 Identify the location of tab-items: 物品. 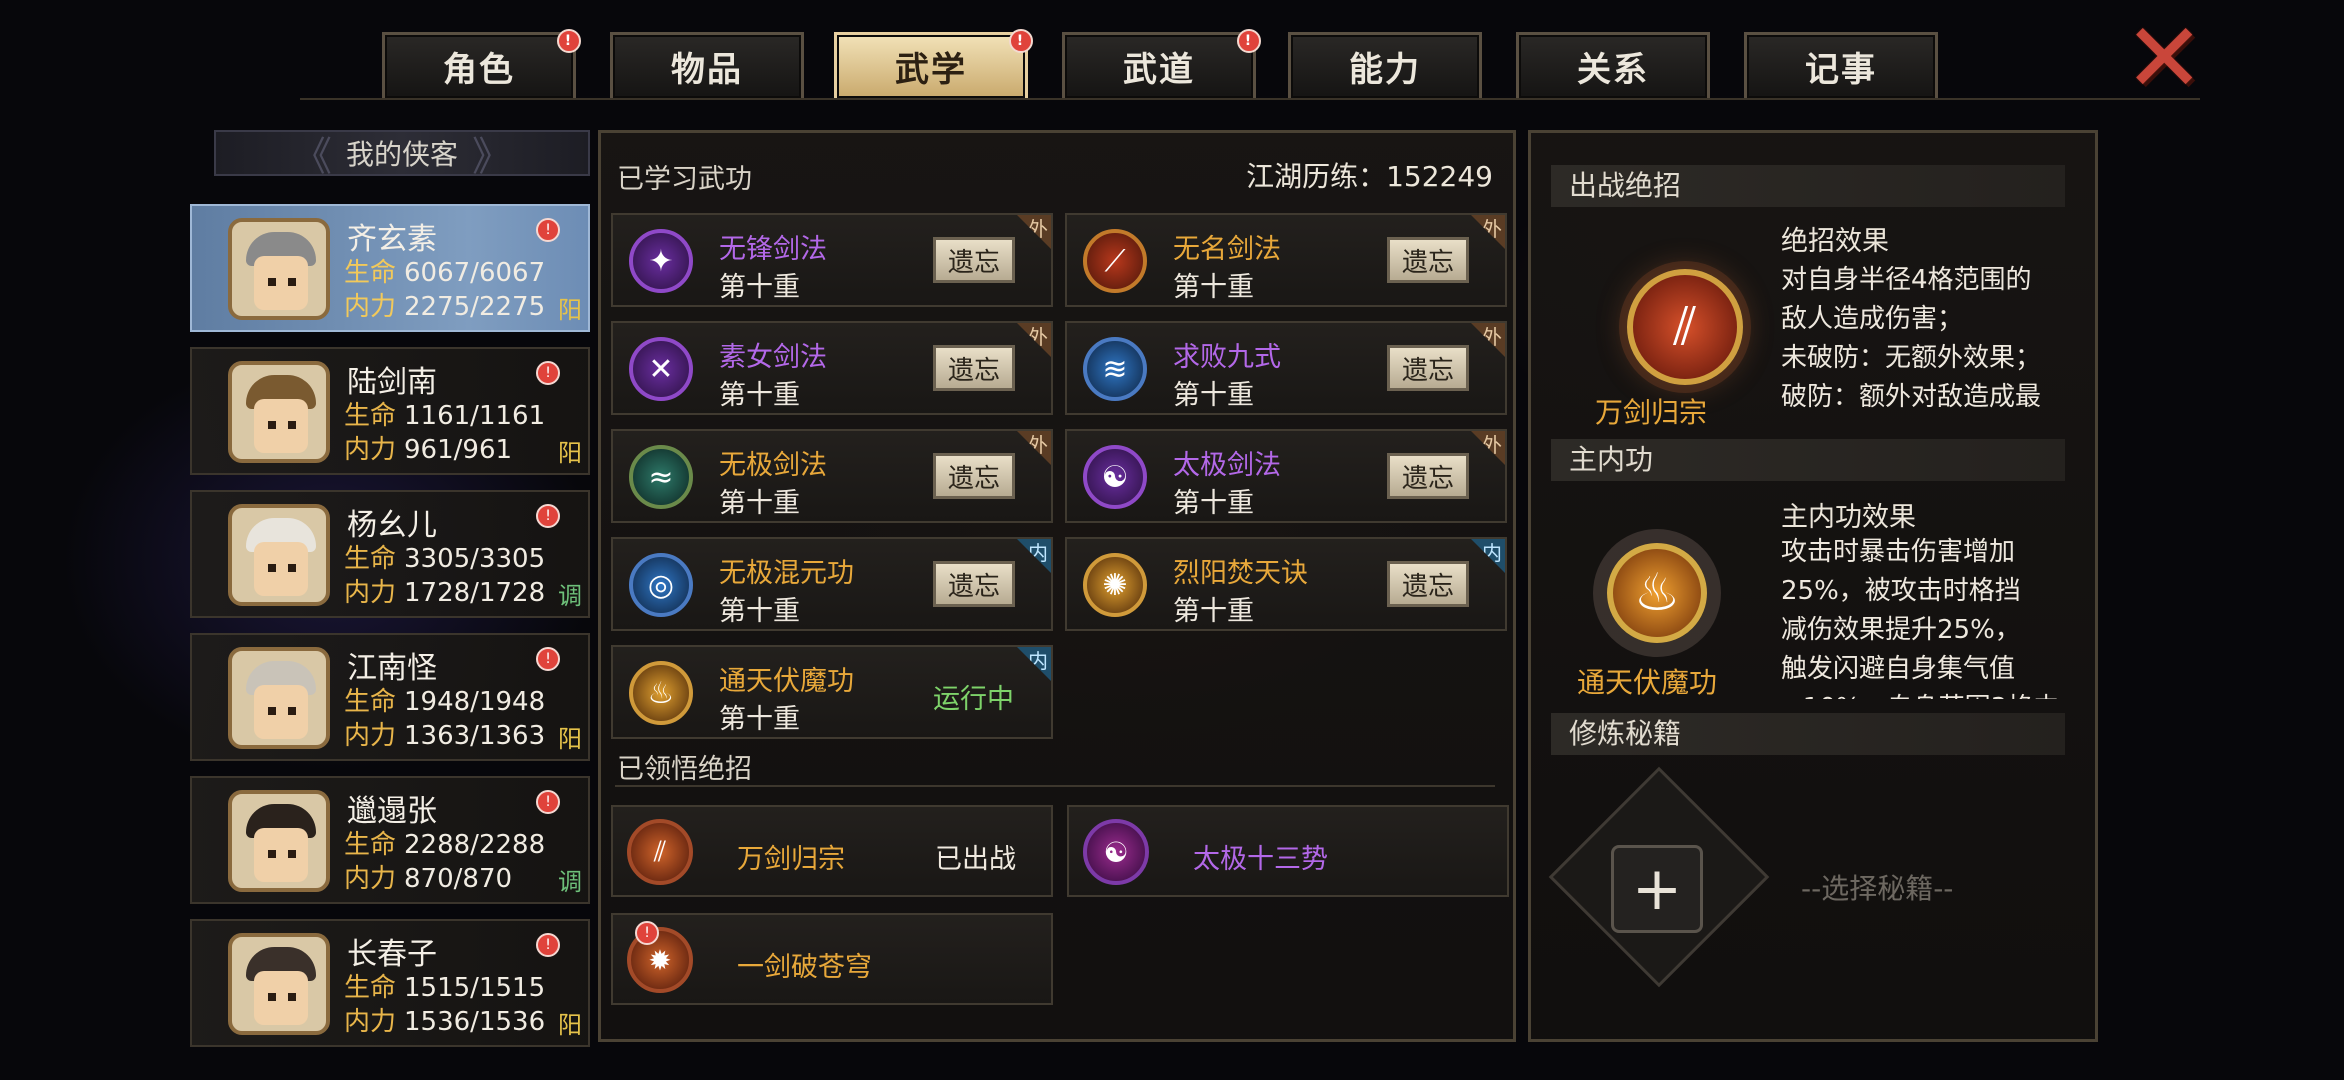
(707, 65).